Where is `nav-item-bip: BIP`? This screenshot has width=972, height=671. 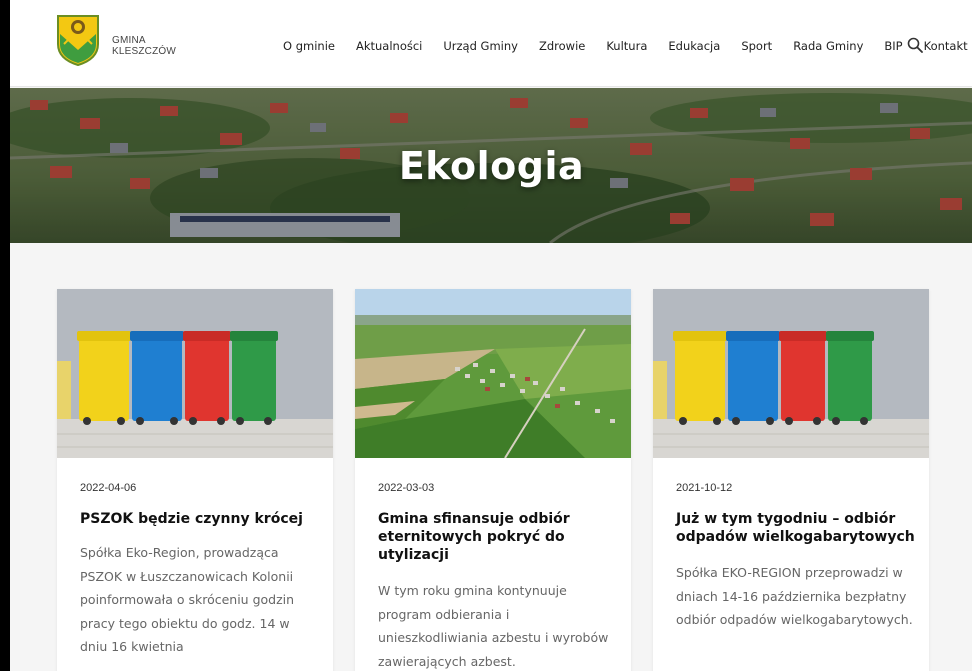
nav-item-bip: BIP is located at coordinates (893, 46).